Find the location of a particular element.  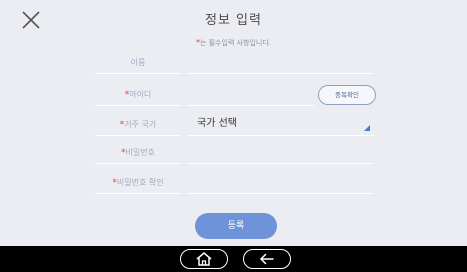

form-row-country: *거주 국가 국가 선택 is located at coordinates (233, 127).